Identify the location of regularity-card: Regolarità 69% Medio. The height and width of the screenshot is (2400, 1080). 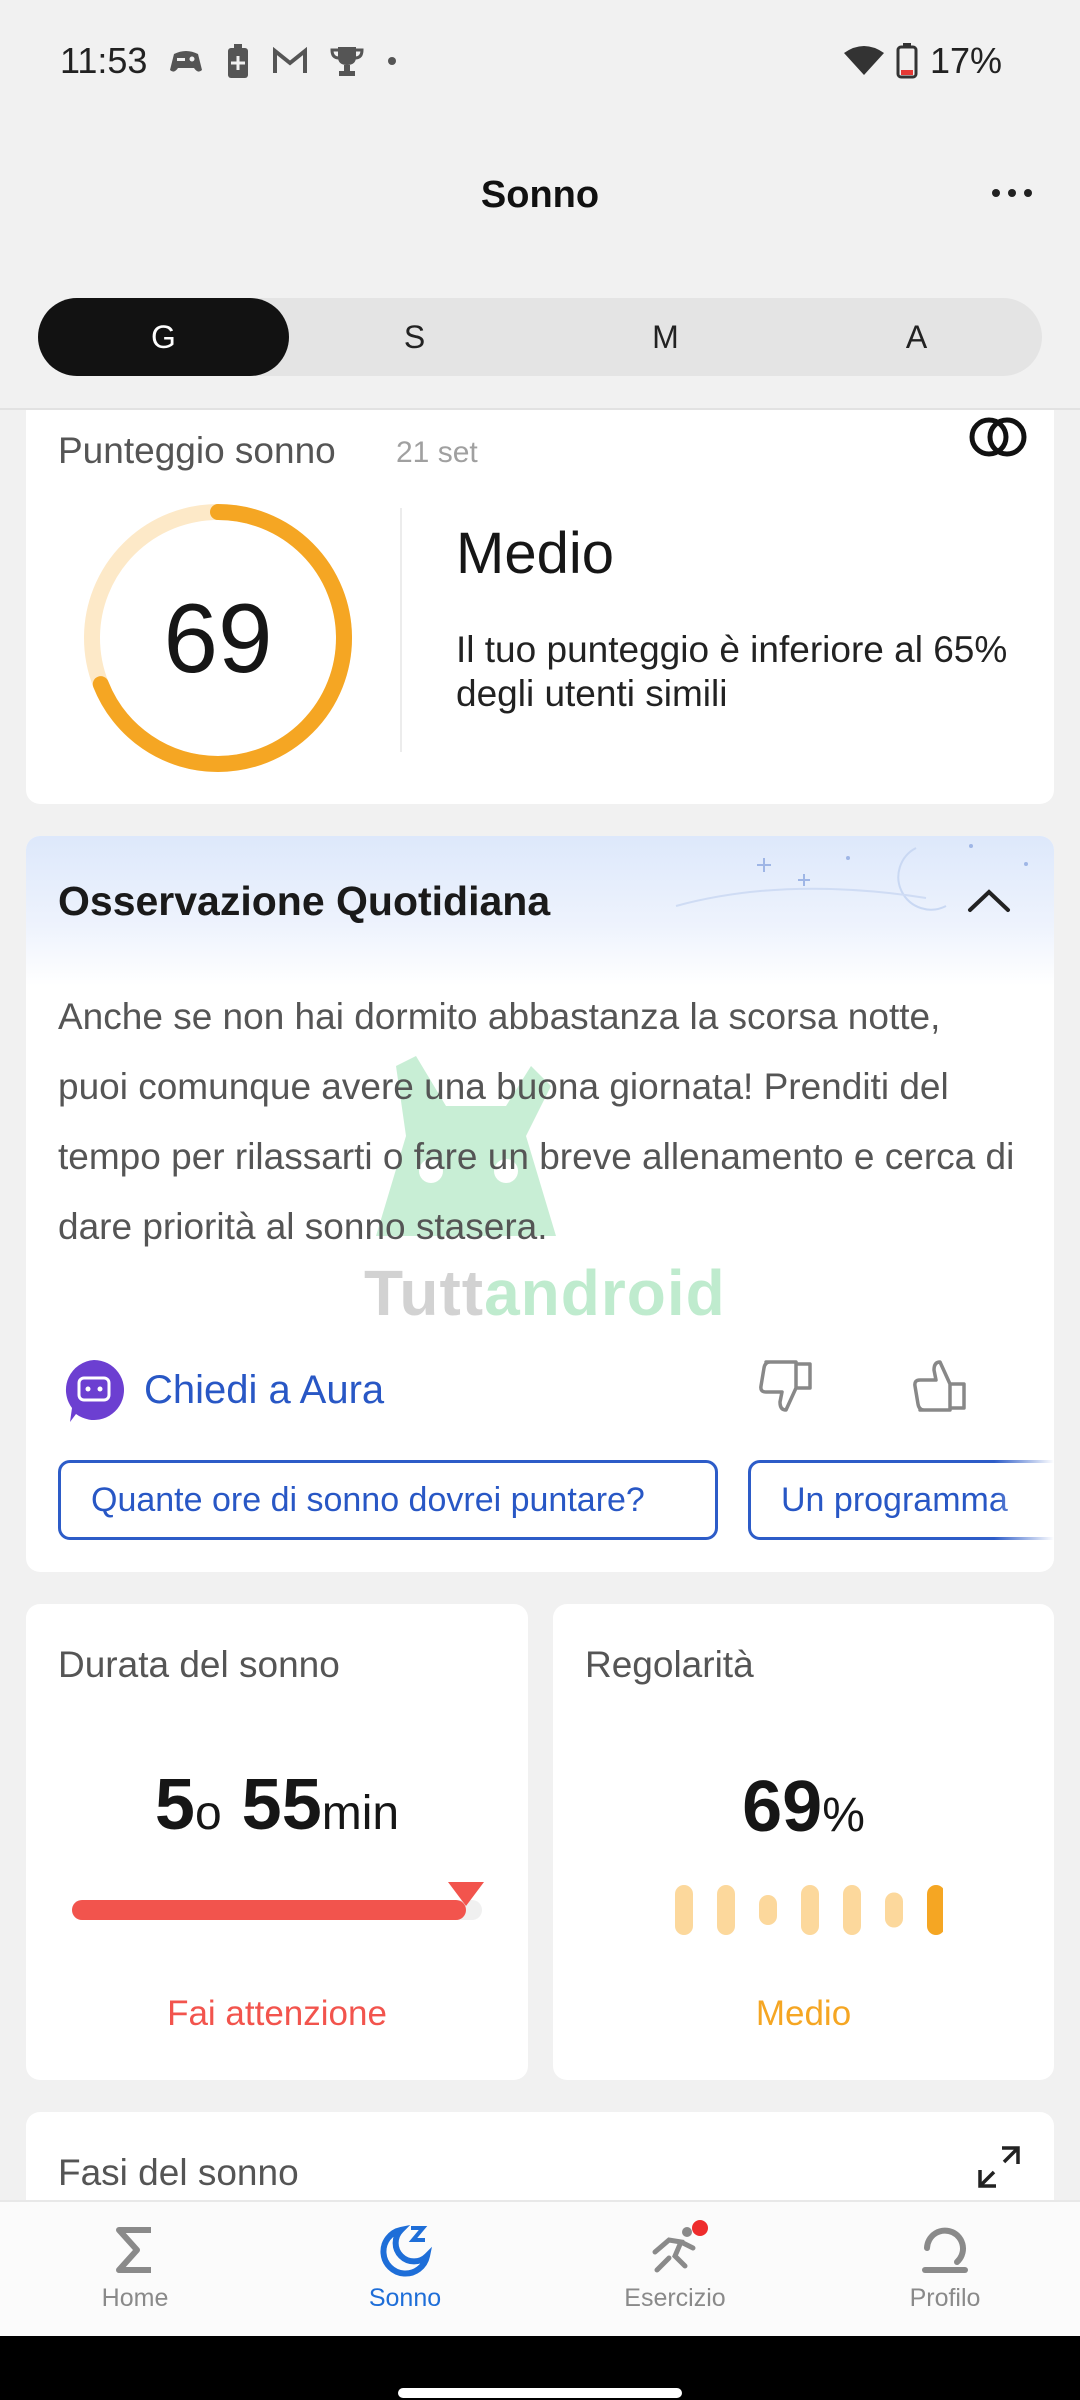
(803, 1842).